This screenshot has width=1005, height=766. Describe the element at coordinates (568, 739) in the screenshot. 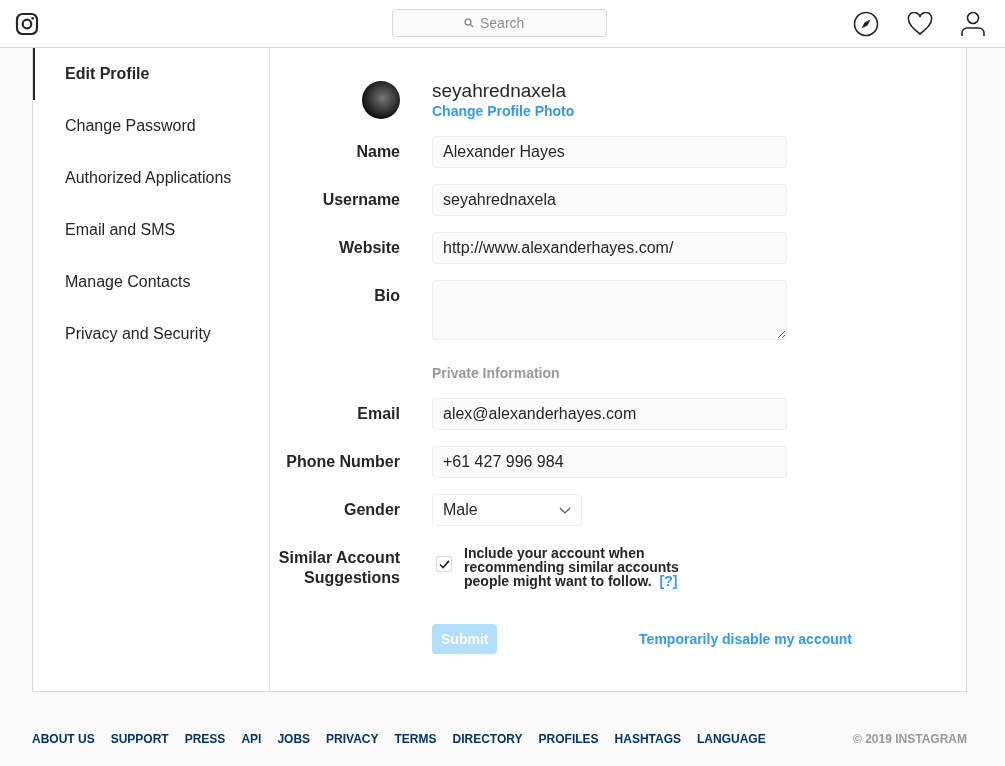

I see `footer-link: PROFILES` at that location.